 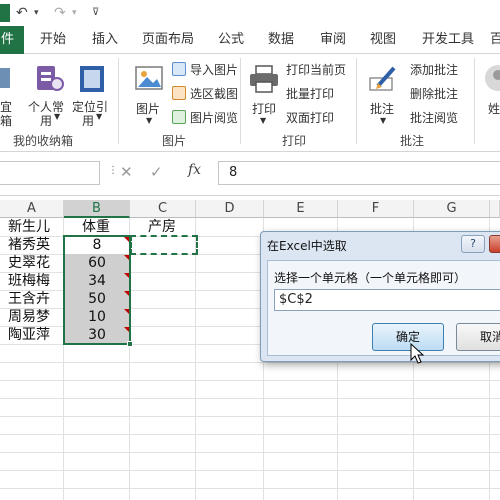 I want to click on delete-comment-label: 删除批注, so click(x=434, y=94).